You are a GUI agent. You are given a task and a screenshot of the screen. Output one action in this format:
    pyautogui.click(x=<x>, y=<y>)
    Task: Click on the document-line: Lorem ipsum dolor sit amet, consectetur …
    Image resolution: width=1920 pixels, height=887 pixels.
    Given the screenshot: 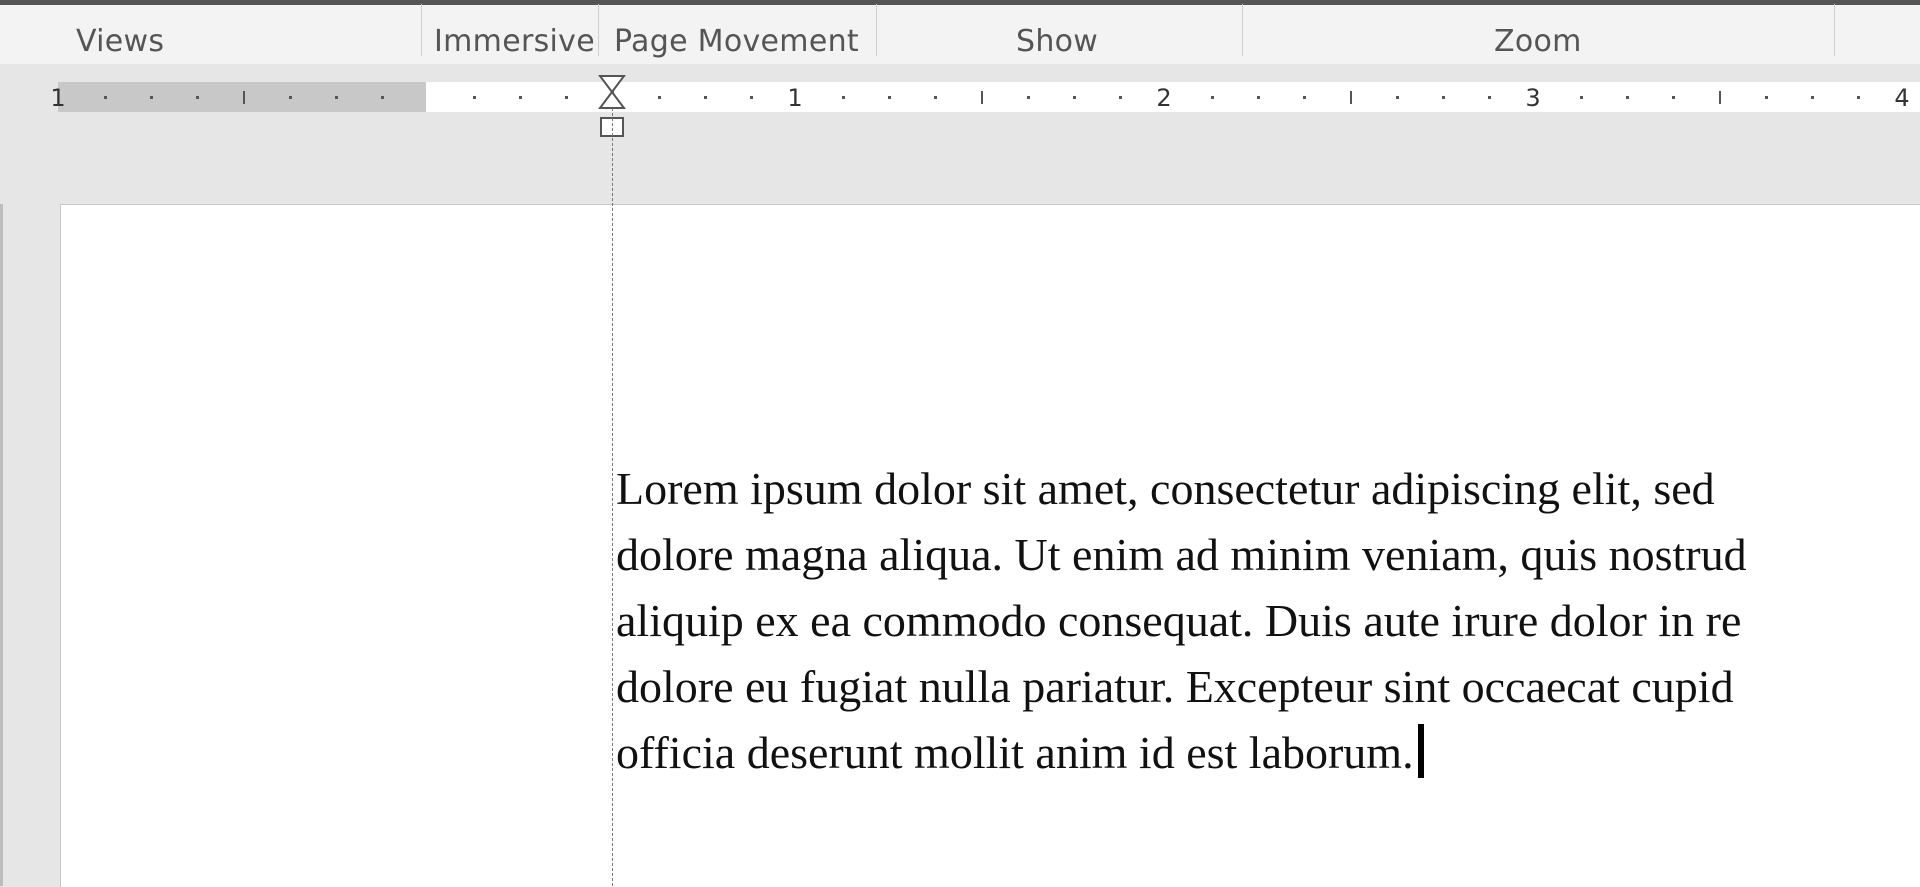 What is the action you would take?
    pyautogui.click(x=1268, y=489)
    